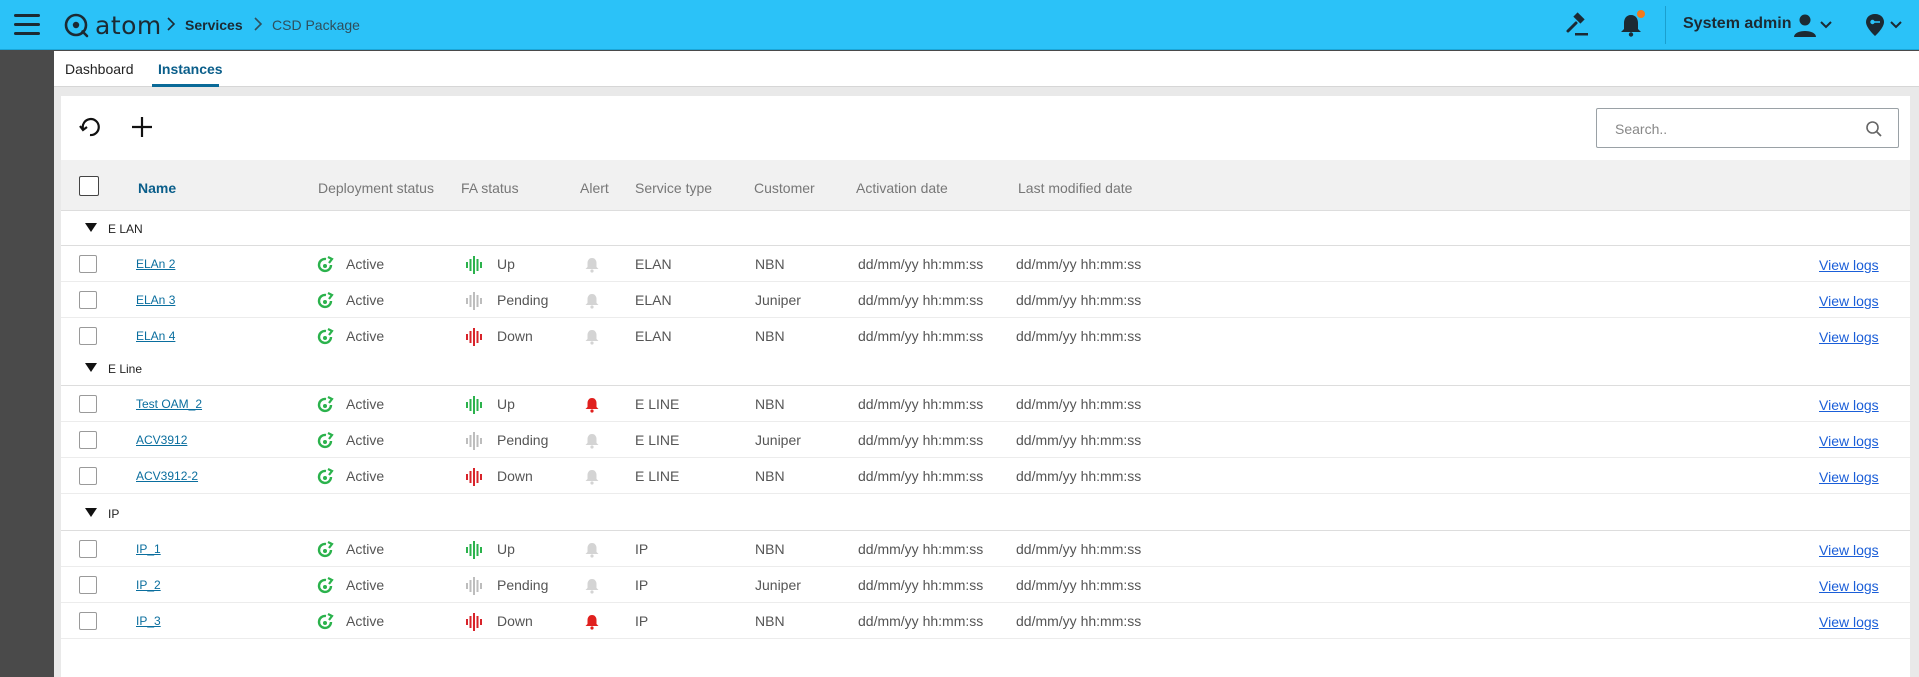 The width and height of the screenshot is (1919, 677). What do you see at coordinates (1874, 129) in the screenshot?
I see `search-icon` at bounding box center [1874, 129].